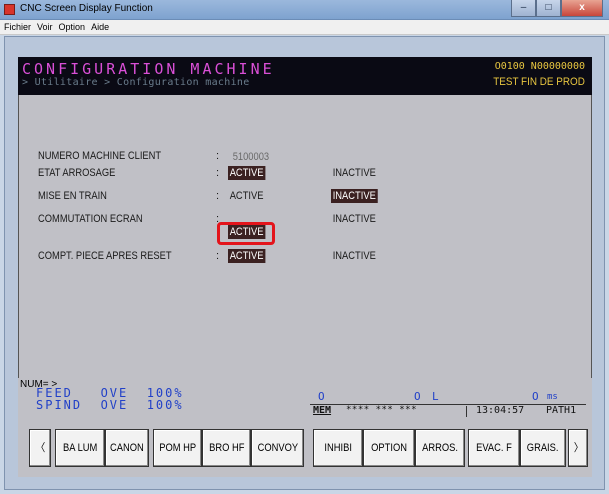 This screenshot has height=494, width=609. Describe the element at coordinates (435, 396) in the screenshot. I see `status-l-label: L` at that location.